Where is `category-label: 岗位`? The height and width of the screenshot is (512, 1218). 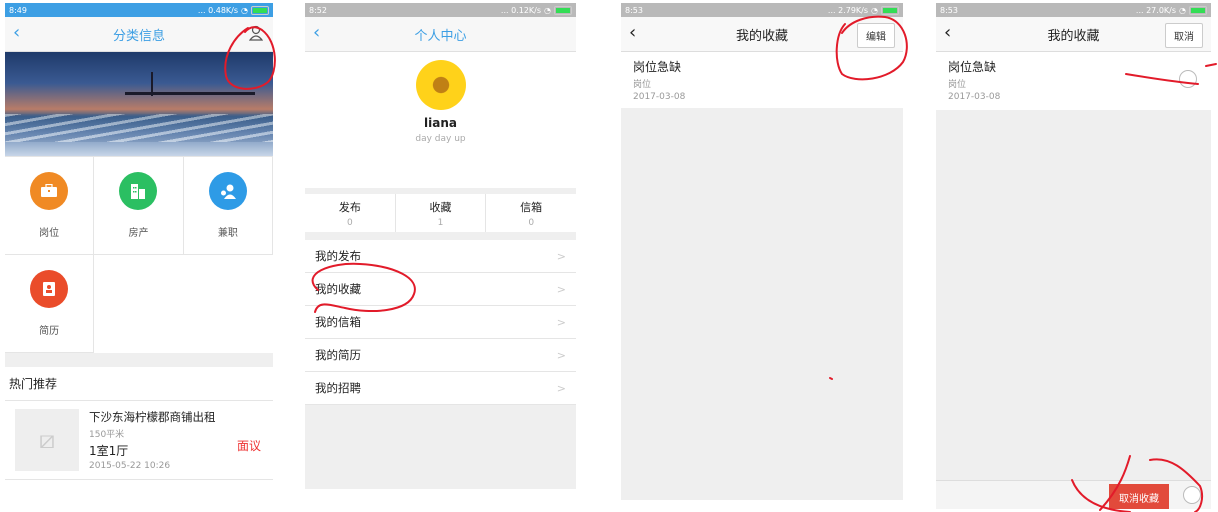
category-label: 岗位 is located at coordinates (49, 233).